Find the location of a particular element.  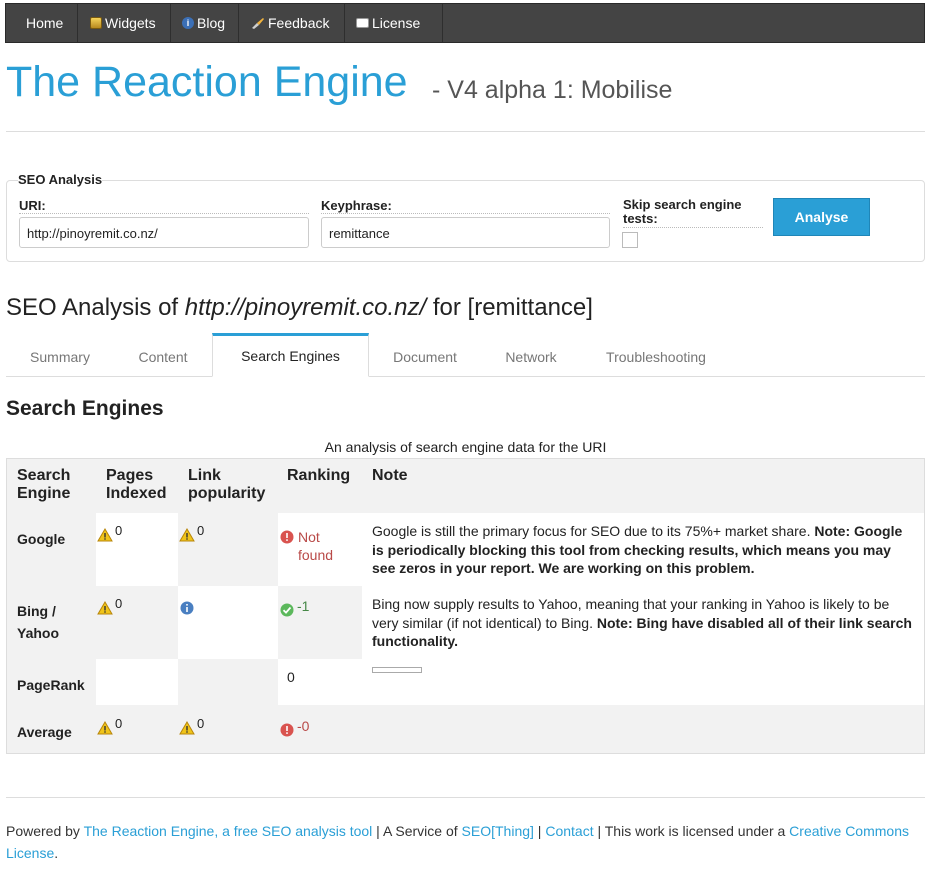

nav-blog-label: Blog is located at coordinates (211, 23).